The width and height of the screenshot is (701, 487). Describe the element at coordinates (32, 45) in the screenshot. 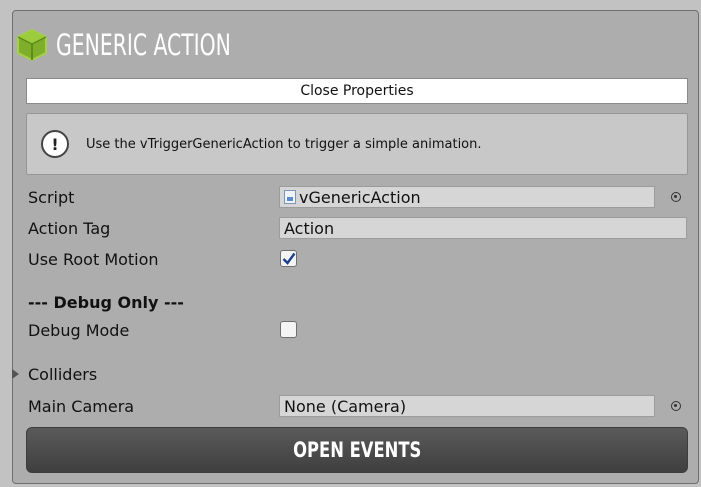

I see `cube-logo-icon` at that location.